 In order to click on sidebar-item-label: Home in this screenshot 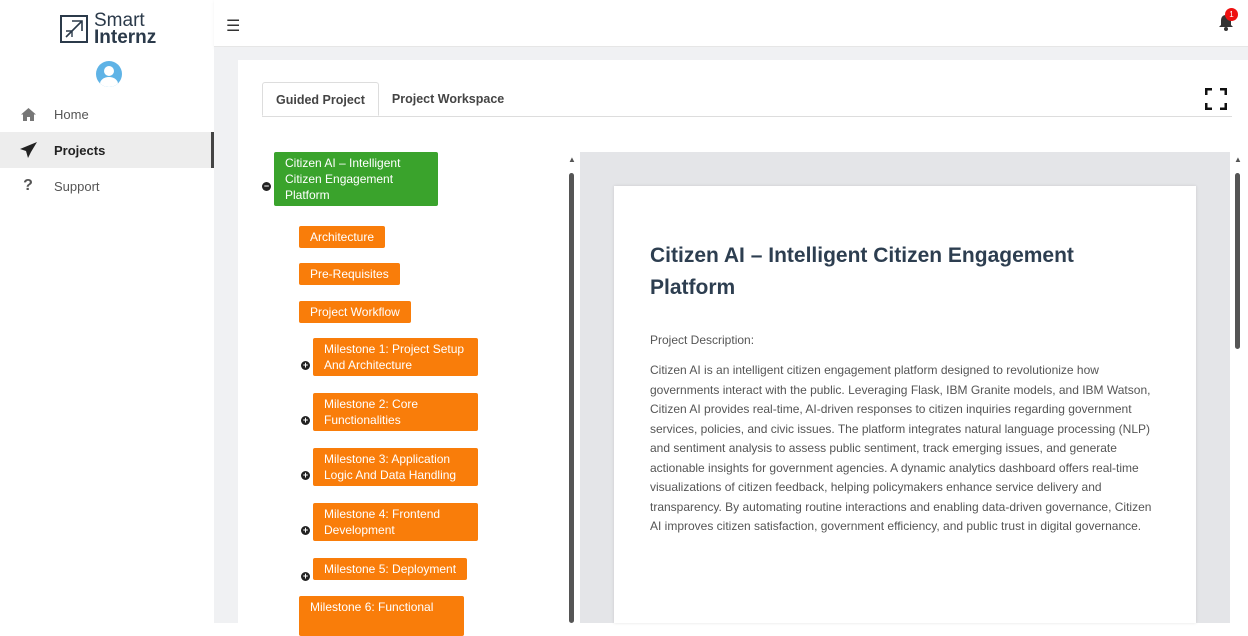, I will do `click(71, 114)`.